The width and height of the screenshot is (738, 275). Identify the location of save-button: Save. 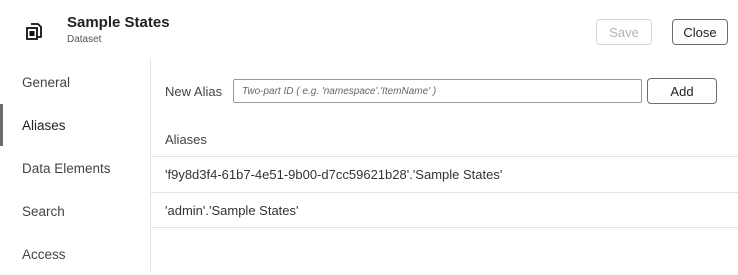
(624, 32).